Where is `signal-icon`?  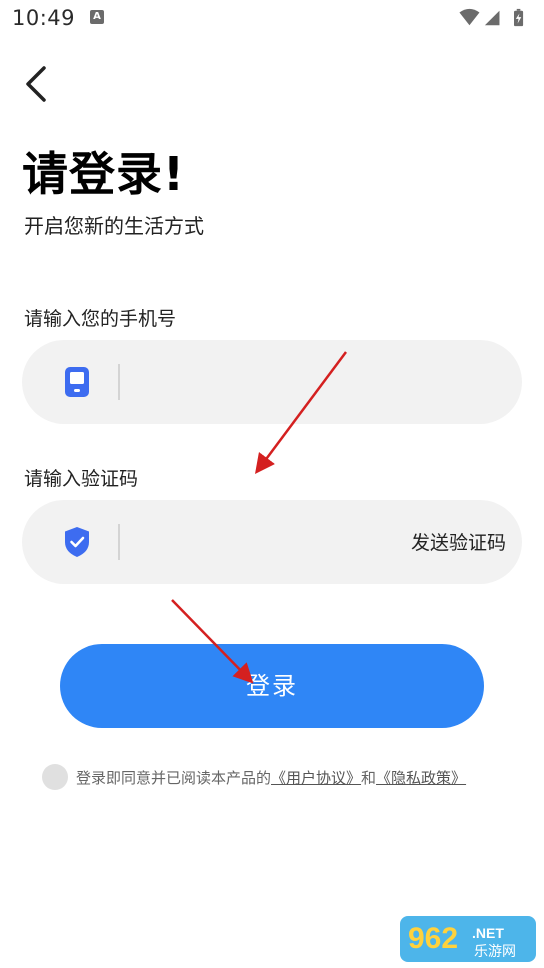
signal-icon is located at coordinates (492, 18).